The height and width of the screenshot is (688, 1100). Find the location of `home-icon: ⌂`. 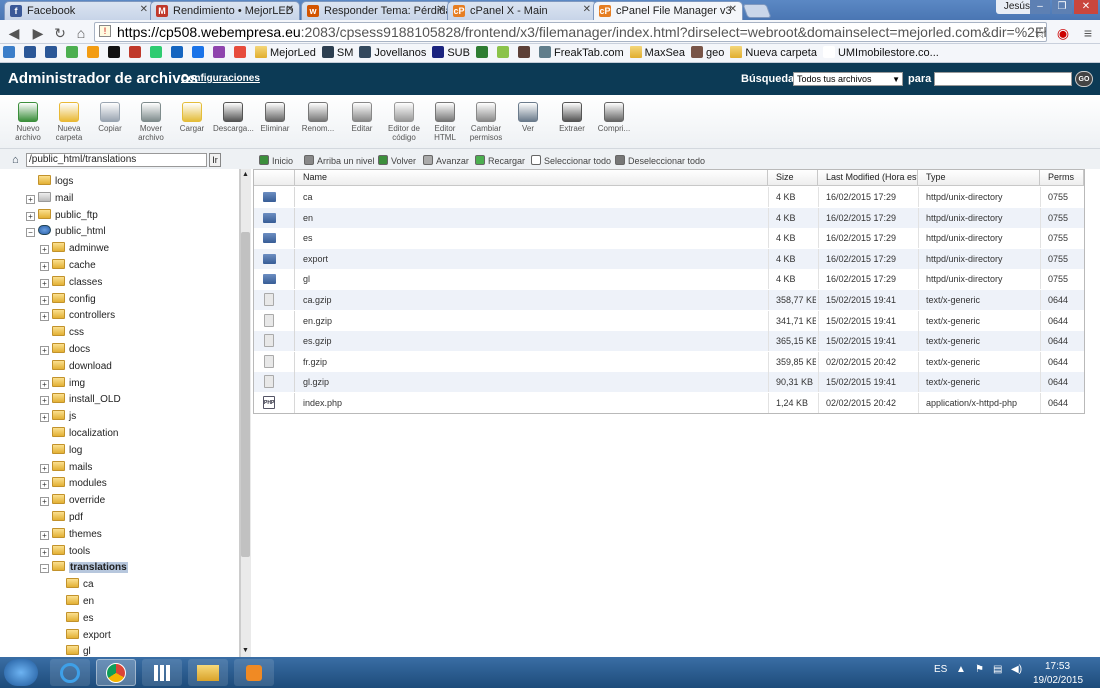

home-icon: ⌂ is located at coordinates (81, 33).